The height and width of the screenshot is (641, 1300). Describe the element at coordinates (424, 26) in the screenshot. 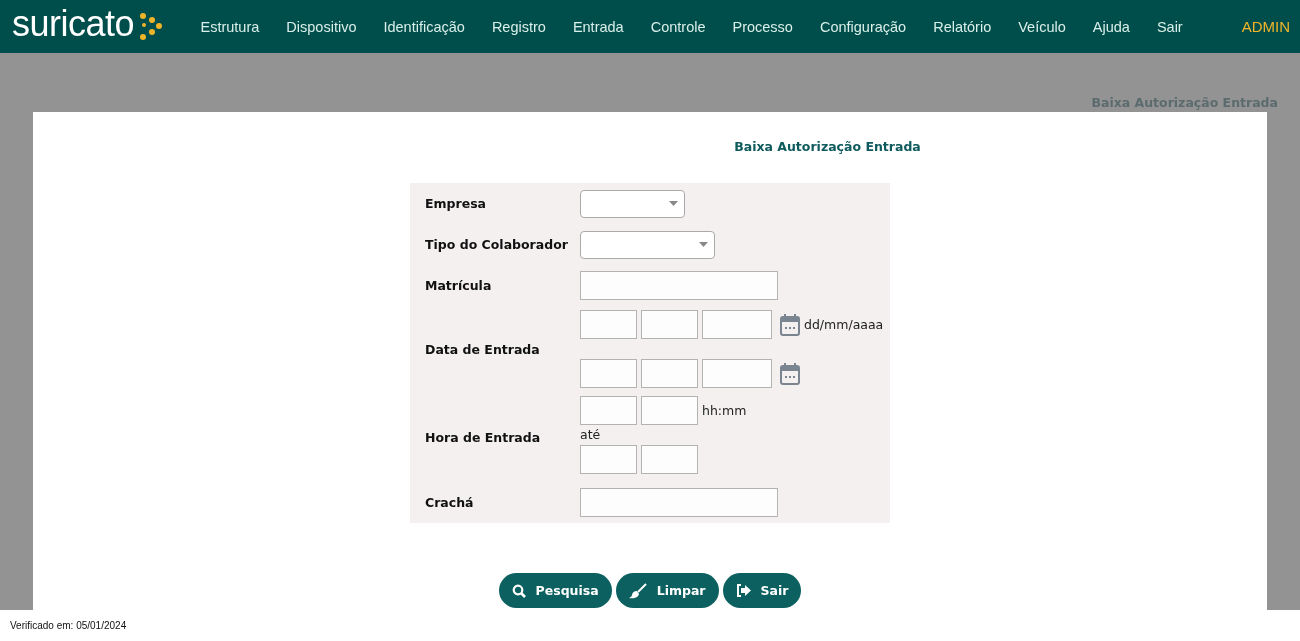

I see `menu-item: Identificação` at that location.